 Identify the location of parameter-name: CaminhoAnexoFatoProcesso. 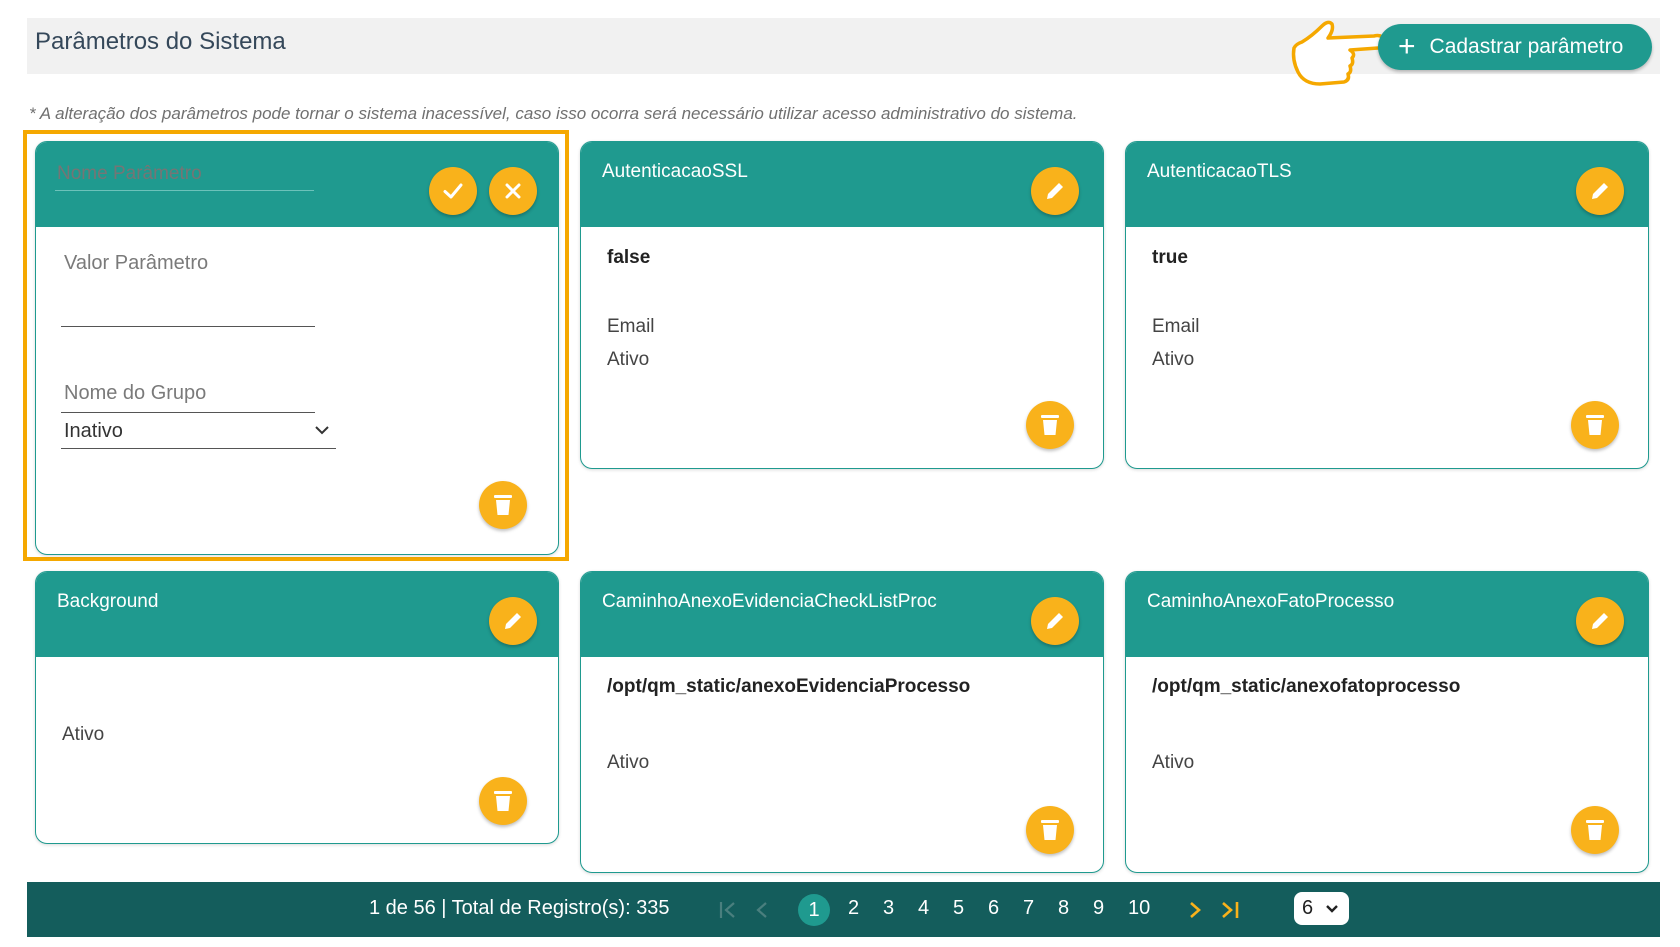
(1271, 601).